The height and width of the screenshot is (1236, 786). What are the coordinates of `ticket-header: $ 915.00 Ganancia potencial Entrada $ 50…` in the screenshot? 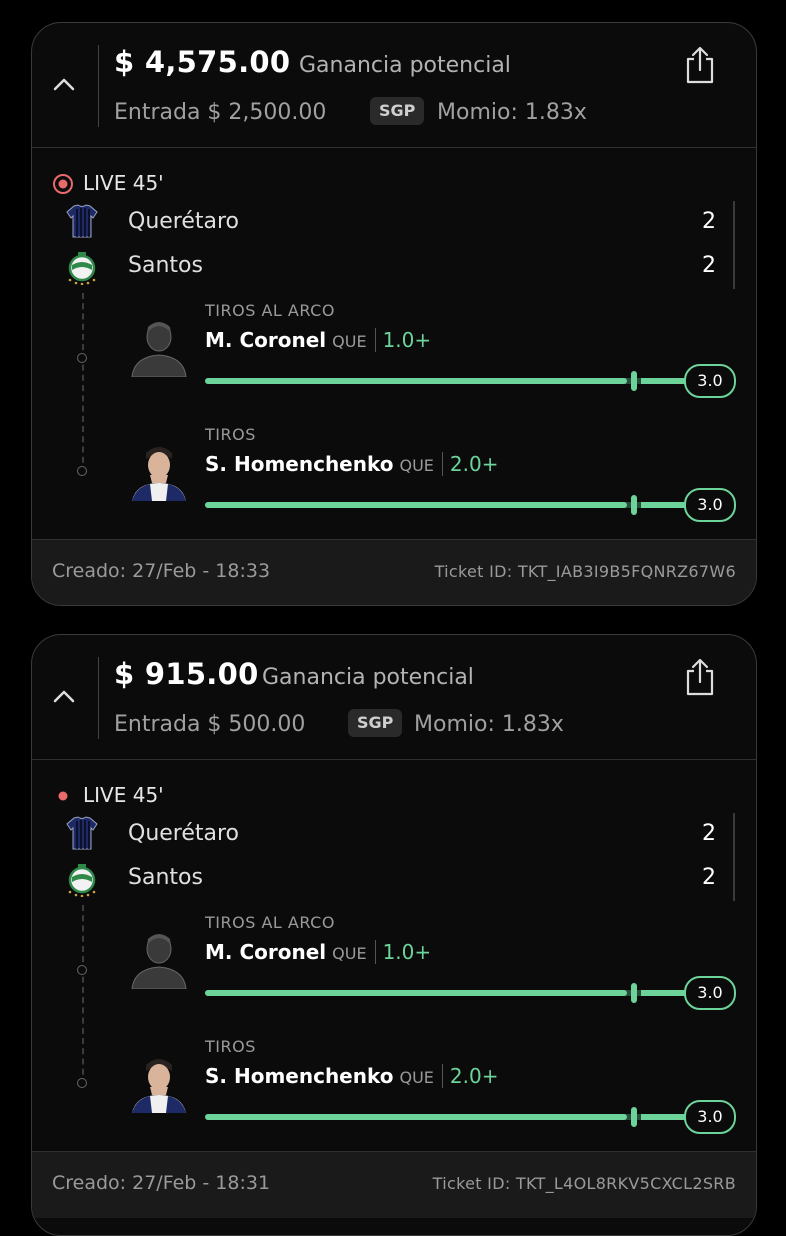 It's located at (394, 697).